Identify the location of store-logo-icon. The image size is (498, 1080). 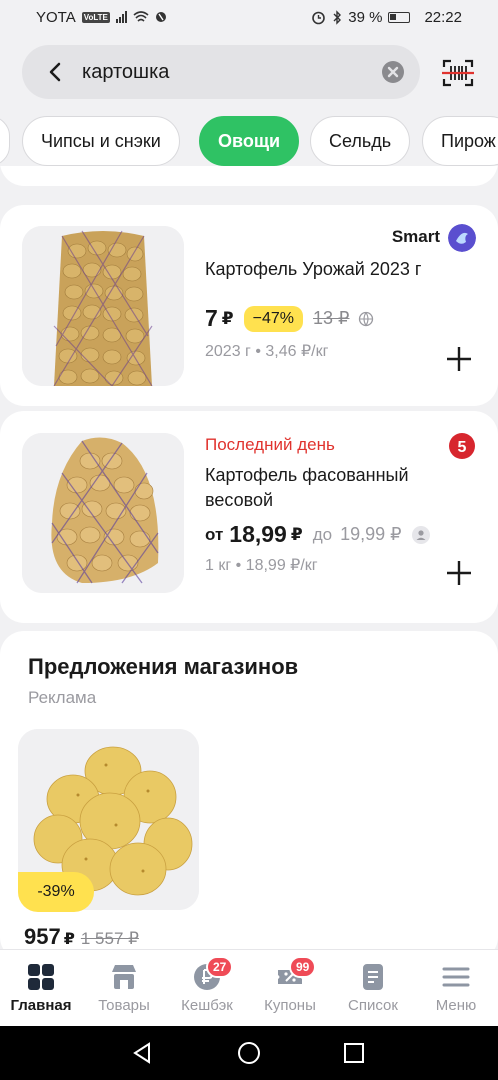
(462, 238).